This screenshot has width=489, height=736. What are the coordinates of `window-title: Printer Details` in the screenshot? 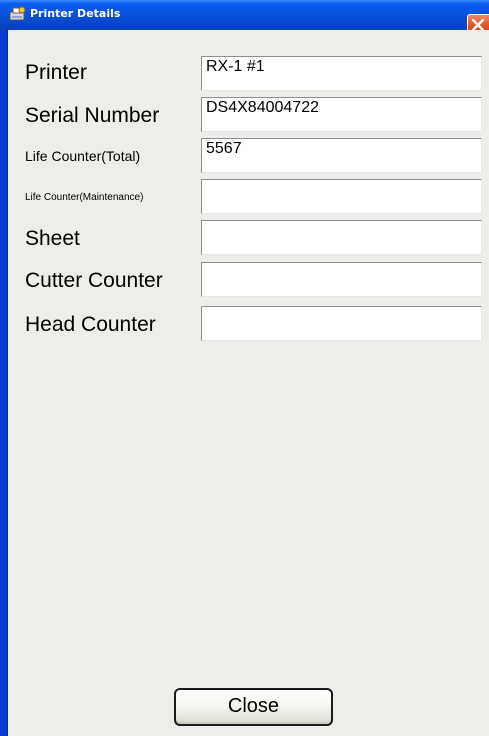 It's located at (75, 13).